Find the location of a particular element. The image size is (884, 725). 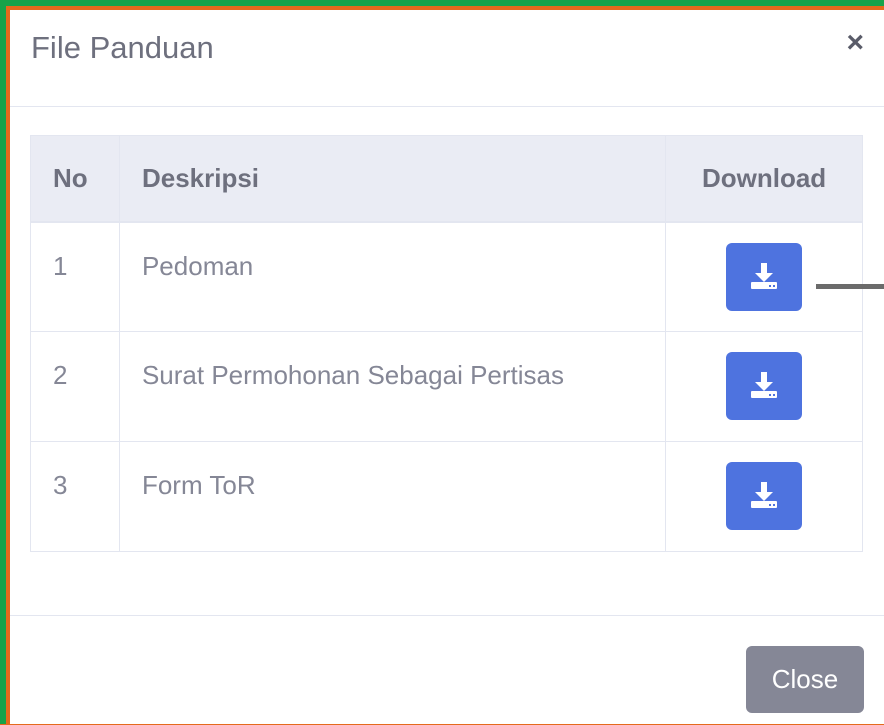

table-row: 3 Form ToR is located at coordinates (446, 496).